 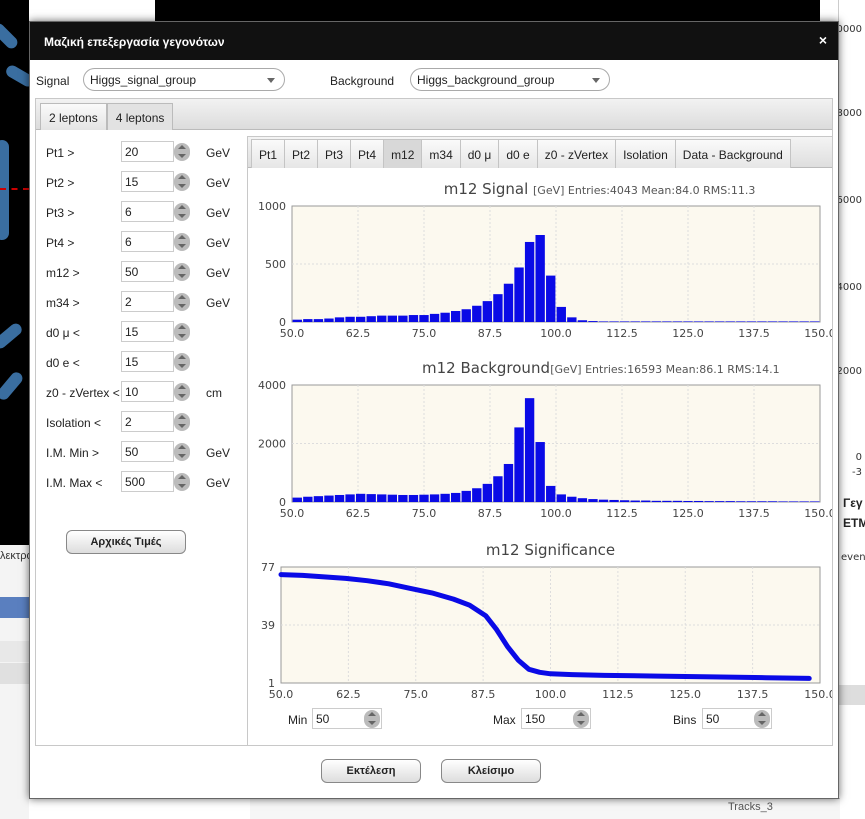 What do you see at coordinates (53, 81) in the screenshot?
I see `signal-label: Signal` at bounding box center [53, 81].